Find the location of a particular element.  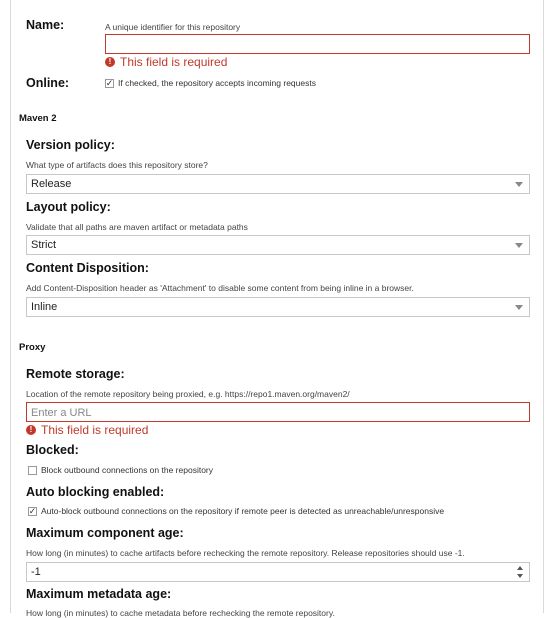

version-policy-select: Release is located at coordinates (278, 184).